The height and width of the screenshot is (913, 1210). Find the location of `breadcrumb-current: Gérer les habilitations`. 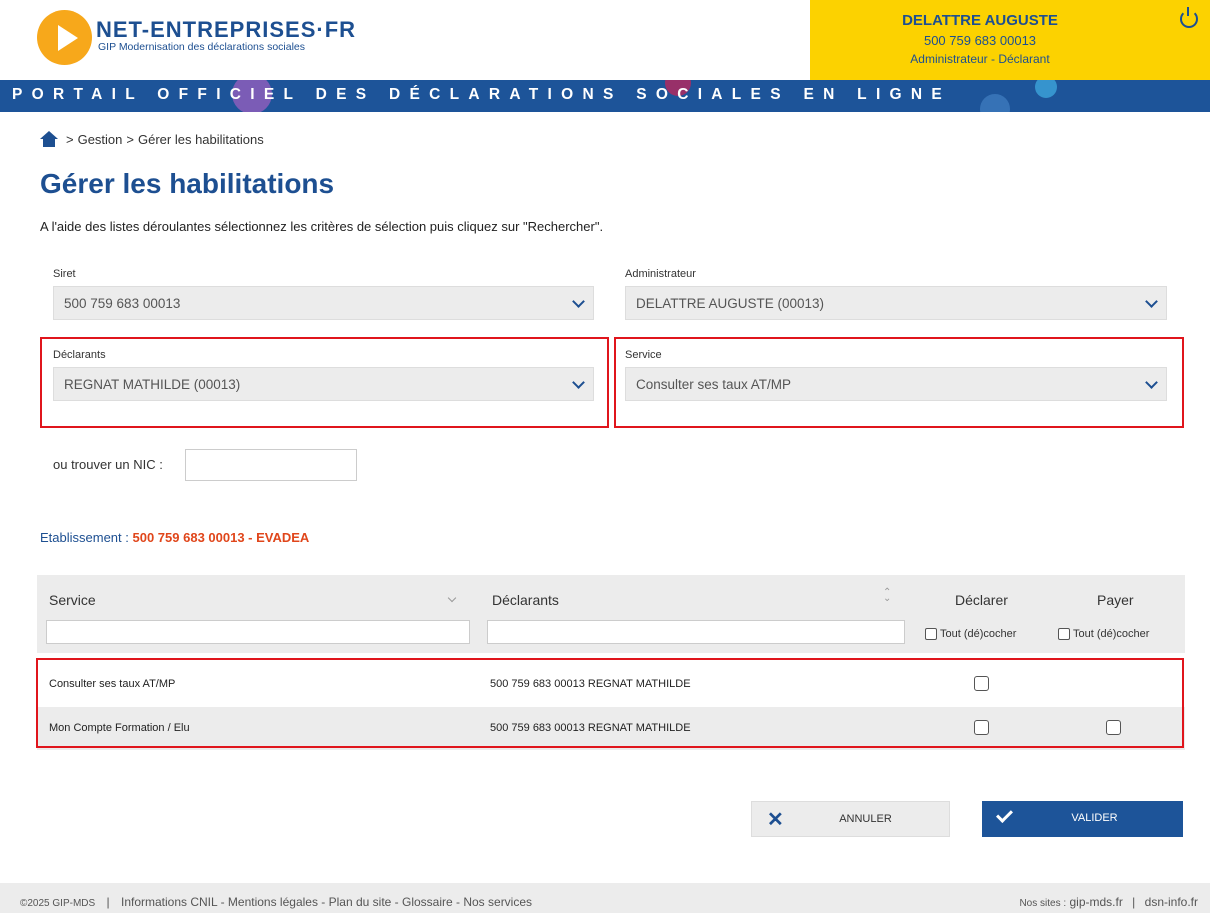

breadcrumb-current: Gérer les habilitations is located at coordinates (201, 139).